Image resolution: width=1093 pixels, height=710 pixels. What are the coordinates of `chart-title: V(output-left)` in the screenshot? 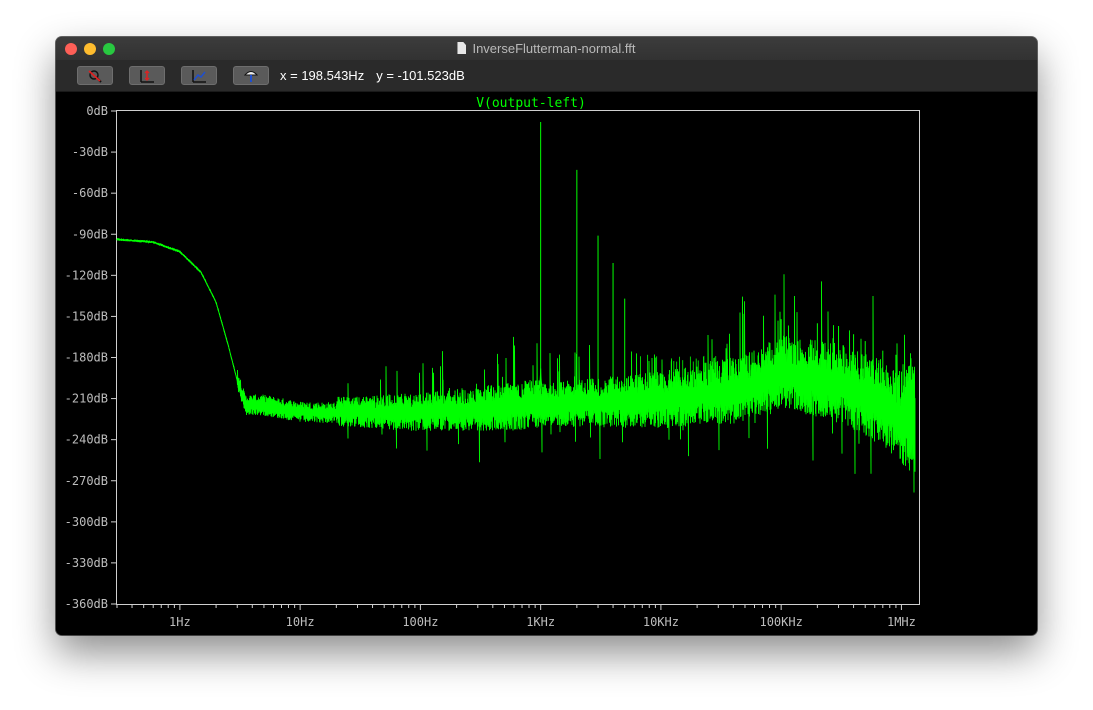 It's located at (531, 103).